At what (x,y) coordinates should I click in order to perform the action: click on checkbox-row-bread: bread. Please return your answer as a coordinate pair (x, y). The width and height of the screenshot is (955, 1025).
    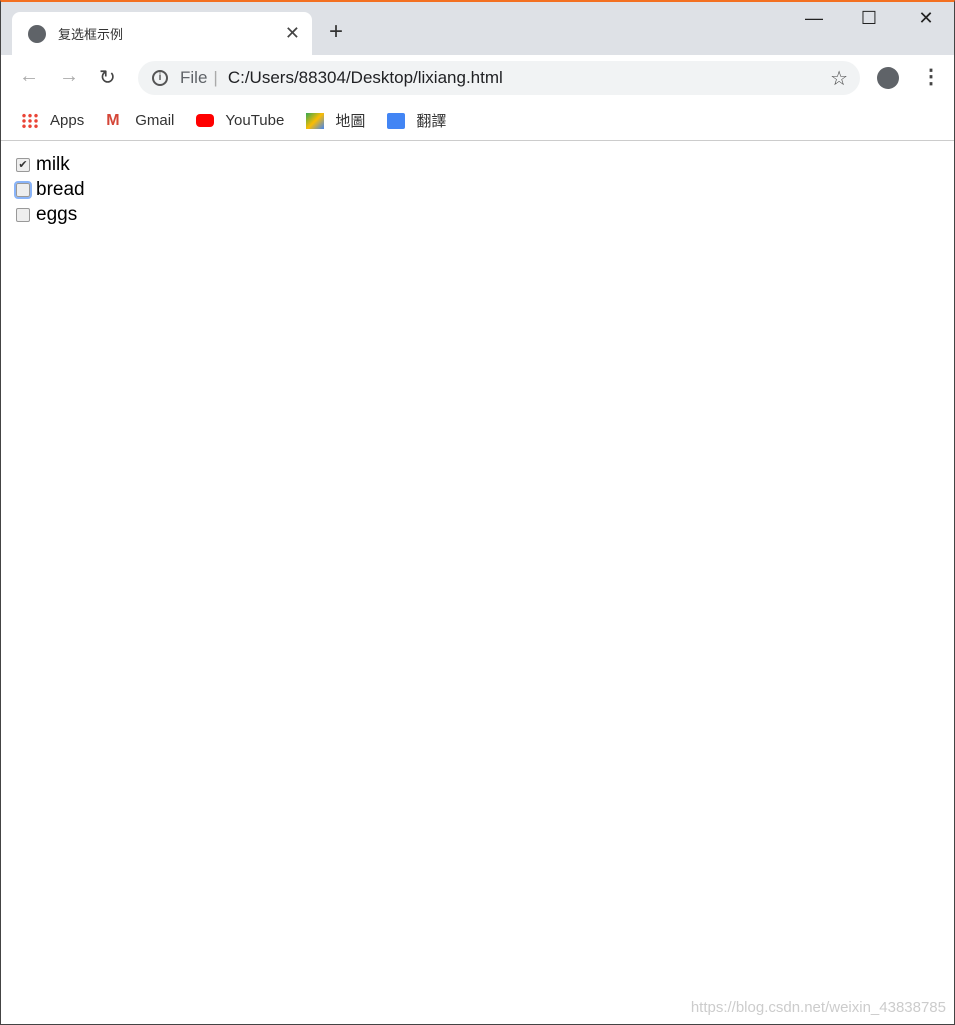
    Looking at the image, I should click on (49, 189).